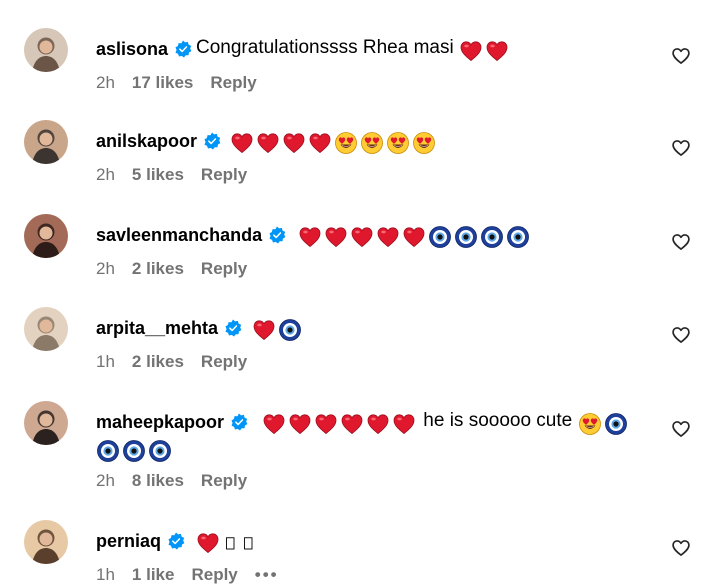 This screenshot has width=709, height=587. Describe the element at coordinates (158, 175) in the screenshot. I see `likes-count-link: 5 likes` at that location.